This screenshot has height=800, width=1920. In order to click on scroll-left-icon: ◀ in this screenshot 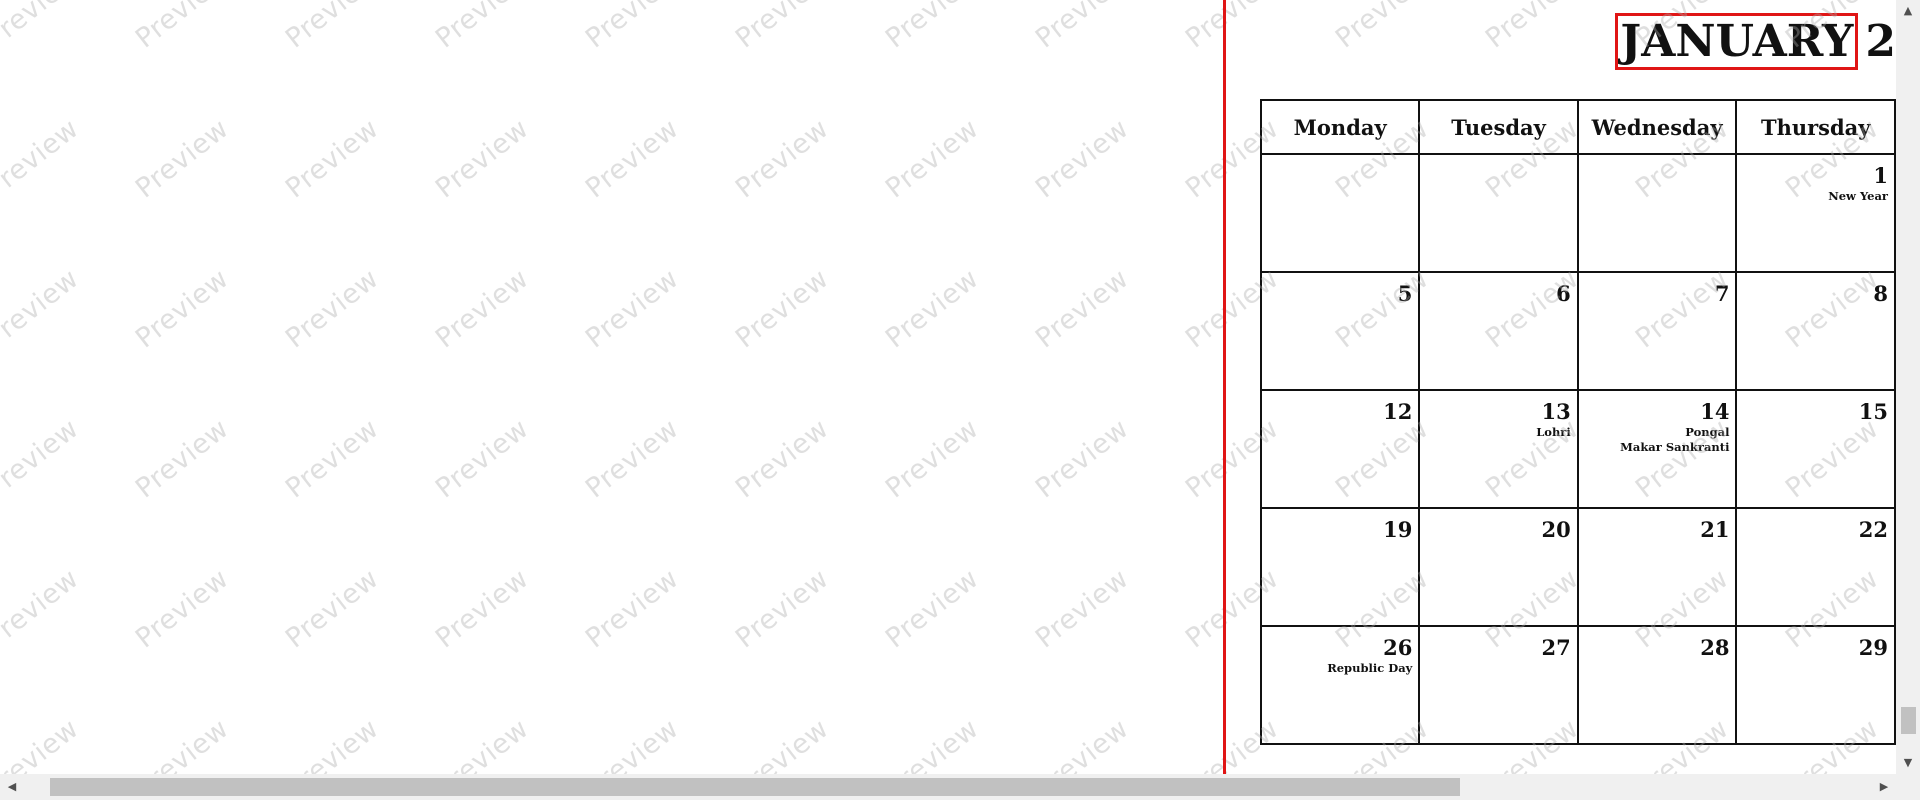, I will do `click(12, 787)`.